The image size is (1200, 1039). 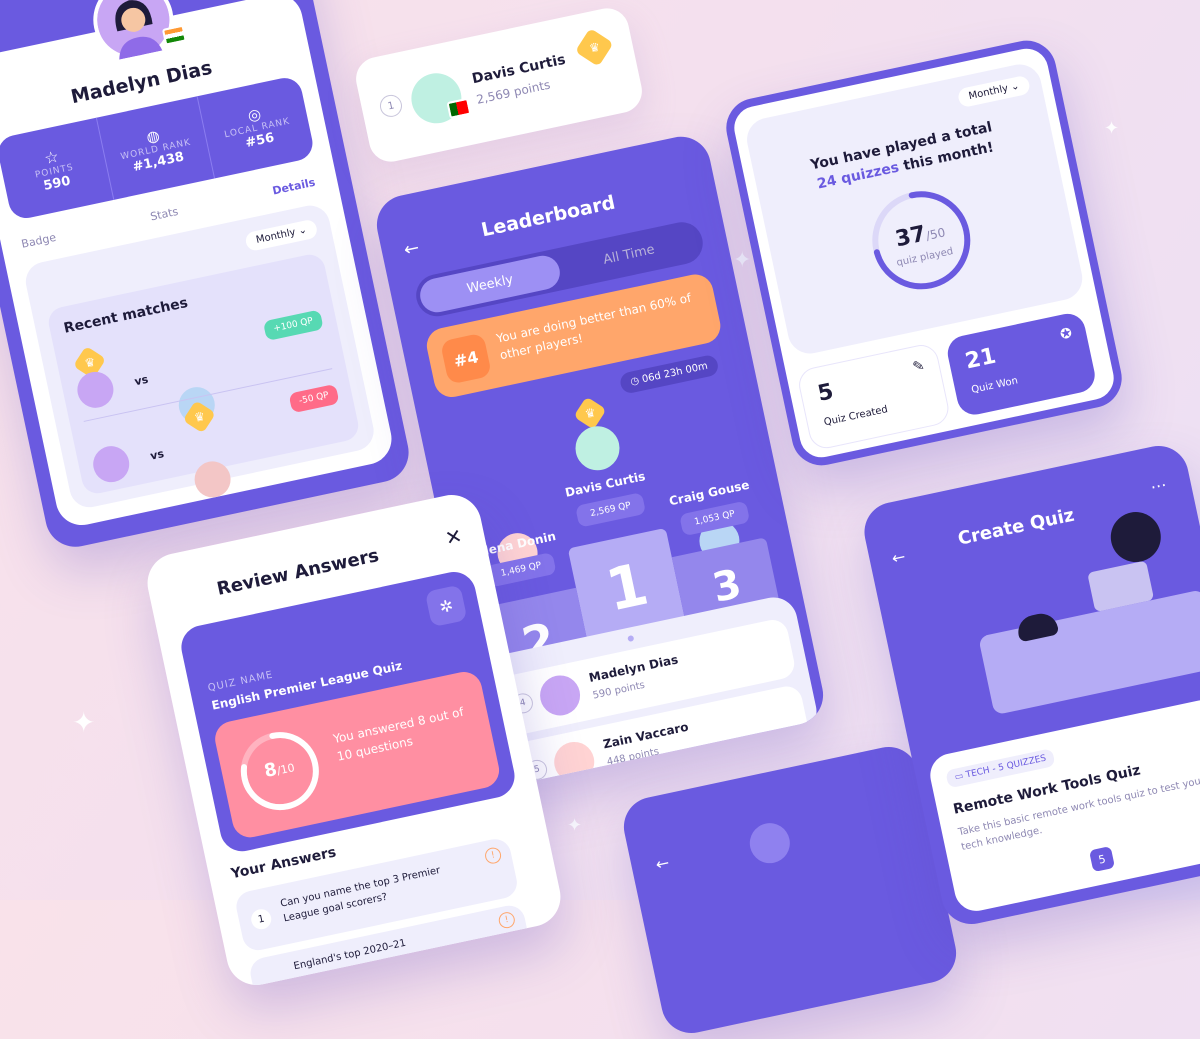 What do you see at coordinates (126, 315) in the screenshot?
I see `recent-matches-title: Recent matches` at bounding box center [126, 315].